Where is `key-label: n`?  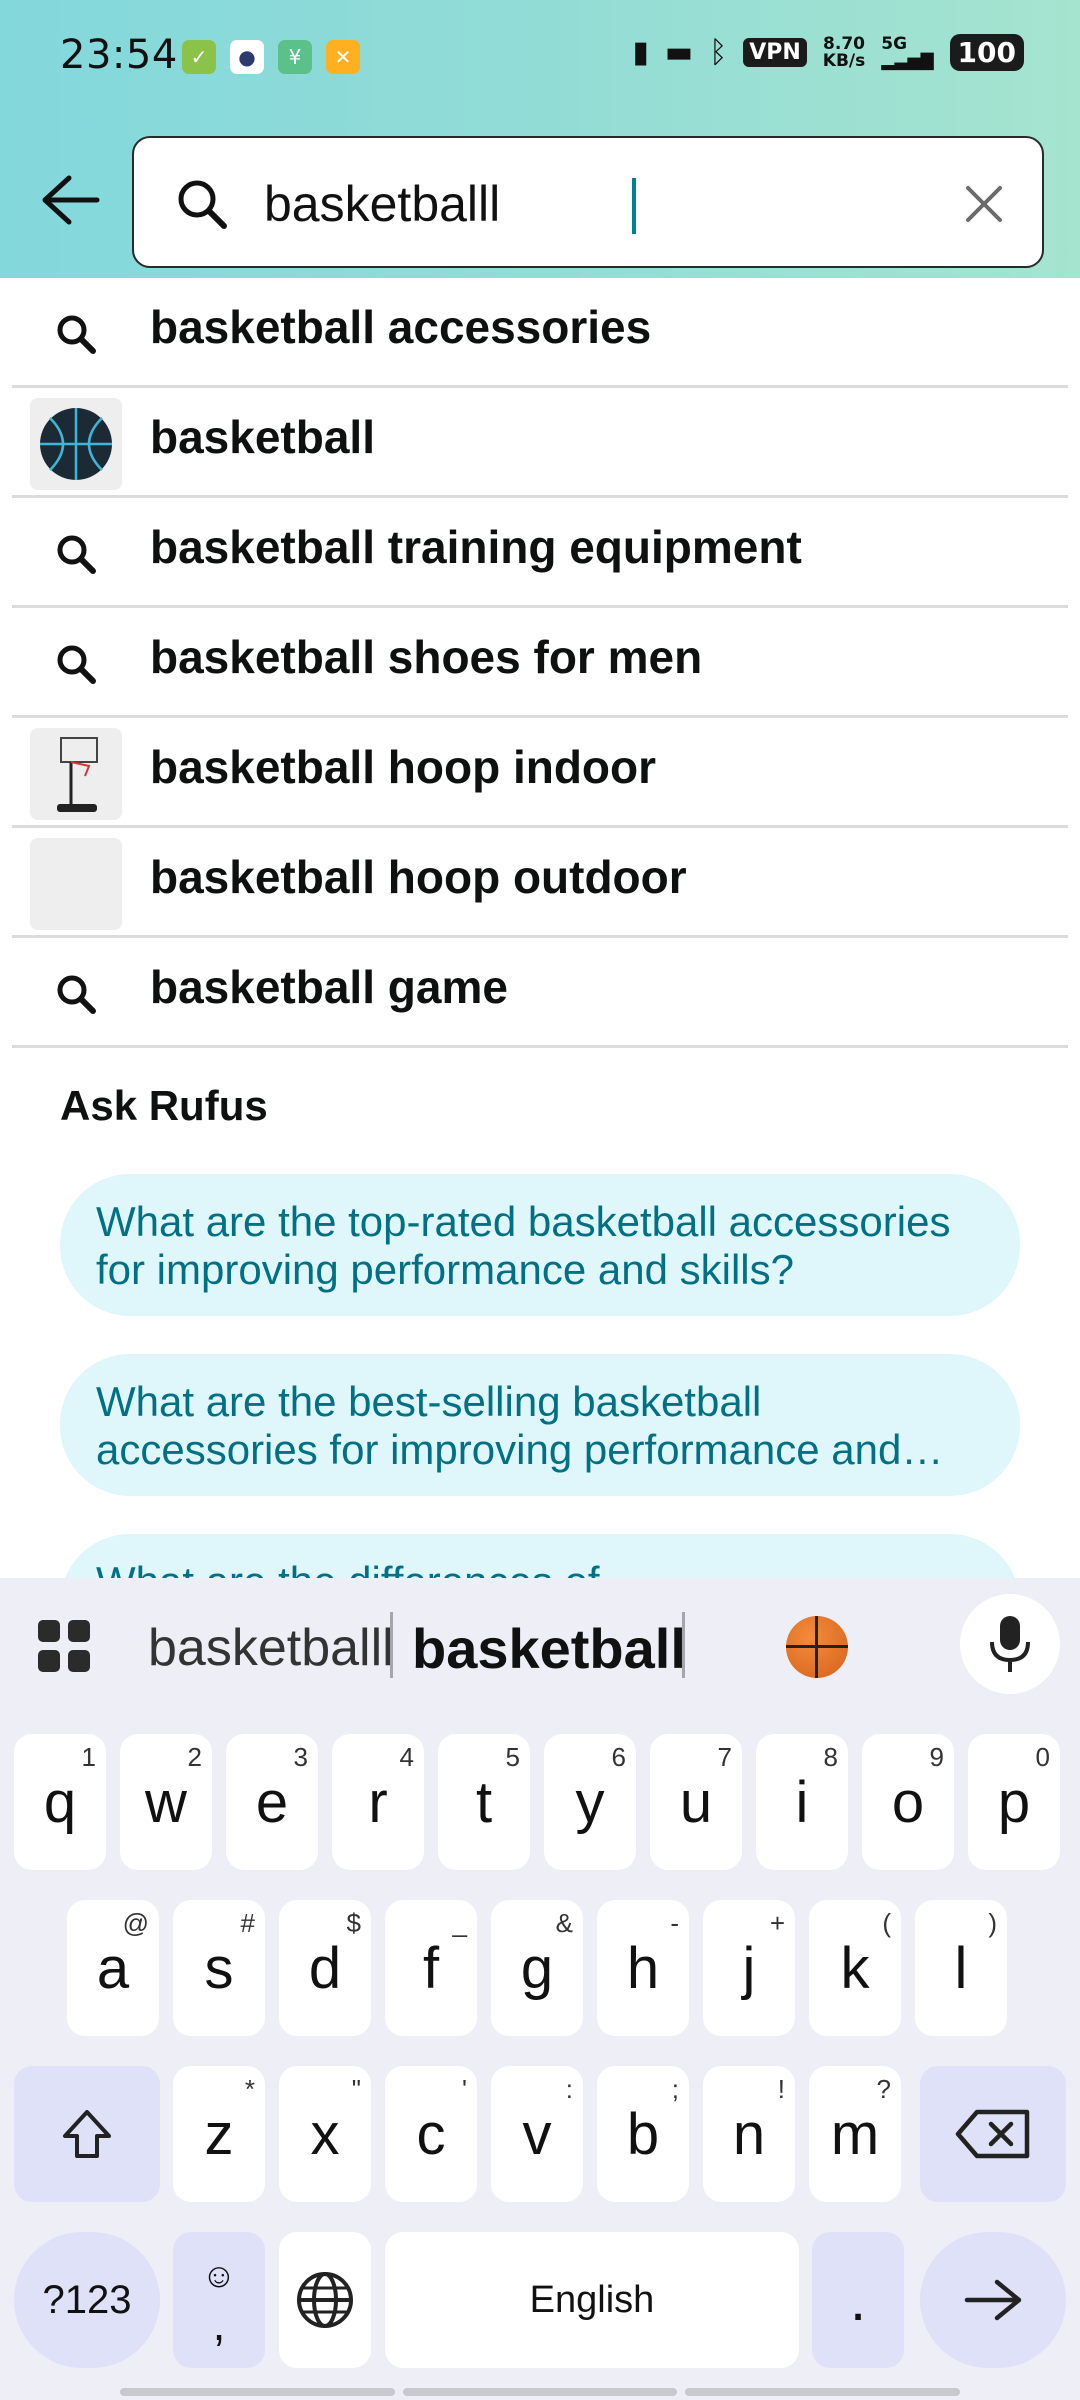 key-label: n is located at coordinates (749, 2134).